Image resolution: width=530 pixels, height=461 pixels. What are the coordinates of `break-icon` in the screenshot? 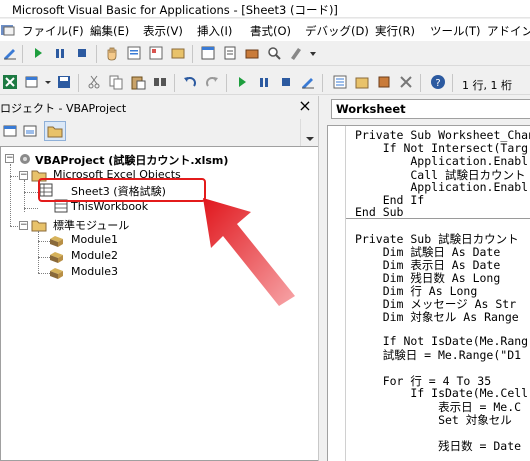 It's located at (264, 82).